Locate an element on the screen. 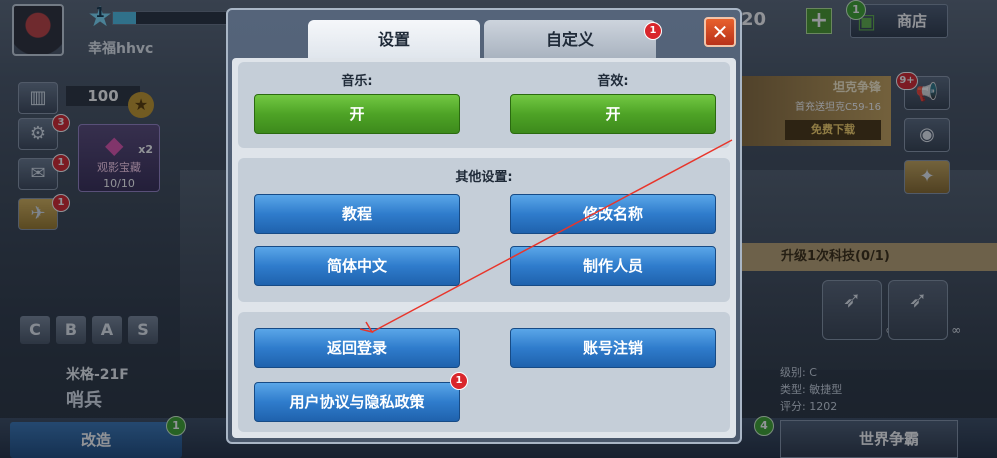 The height and width of the screenshot is (458, 997). delete-account-button: 账号注销 is located at coordinates (613, 348).